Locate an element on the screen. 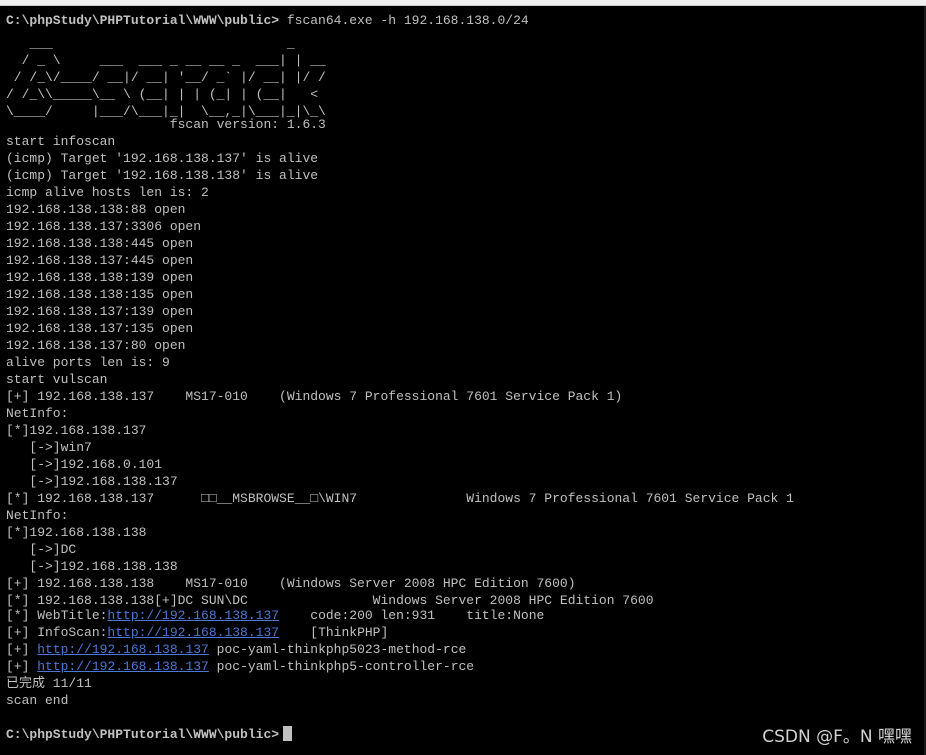 The width and height of the screenshot is (926, 755). poc1-url-link: http://192.168.138.137 is located at coordinates (123, 649).